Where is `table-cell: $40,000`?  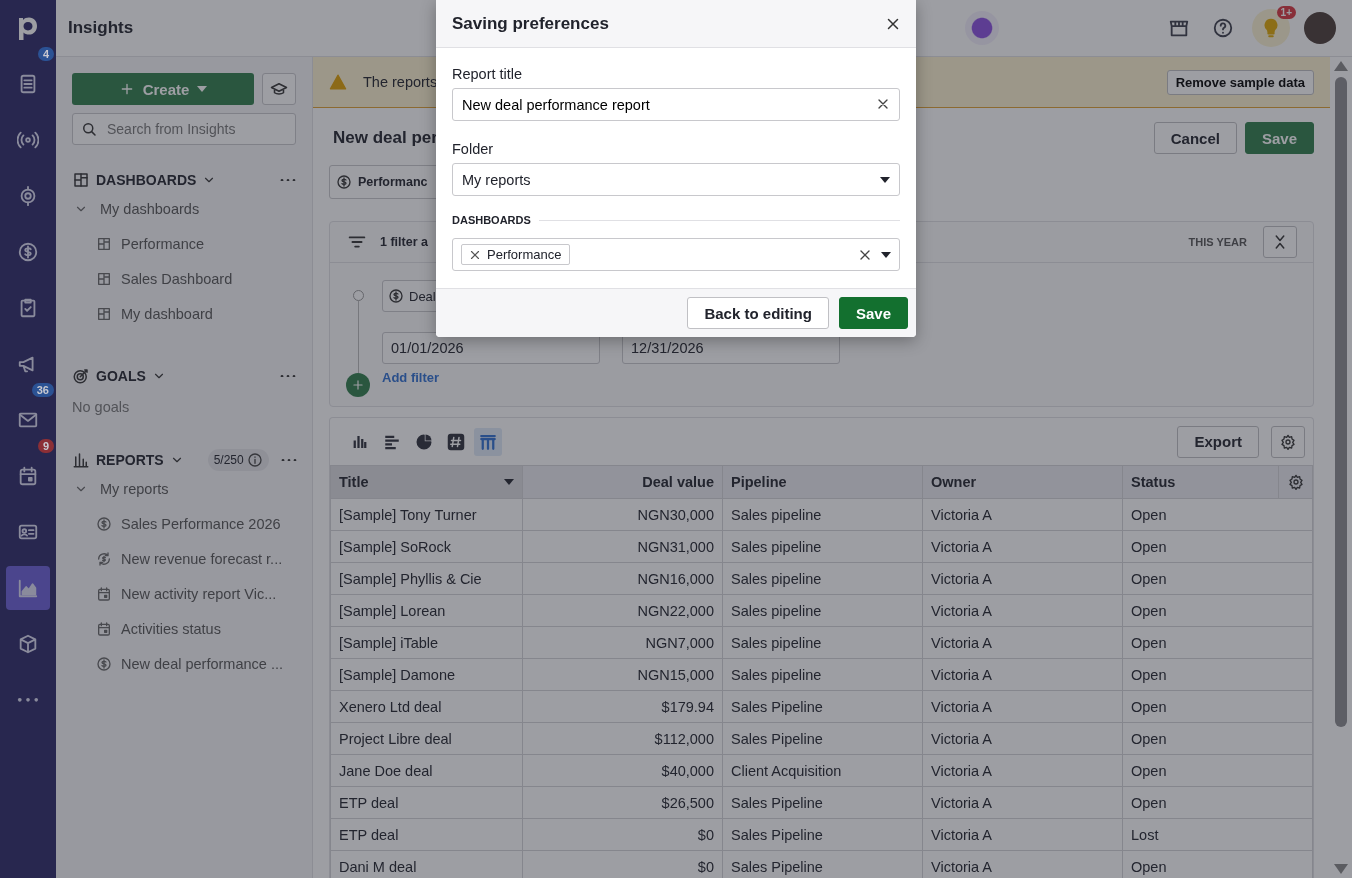
table-cell: $40,000 is located at coordinates (622, 770).